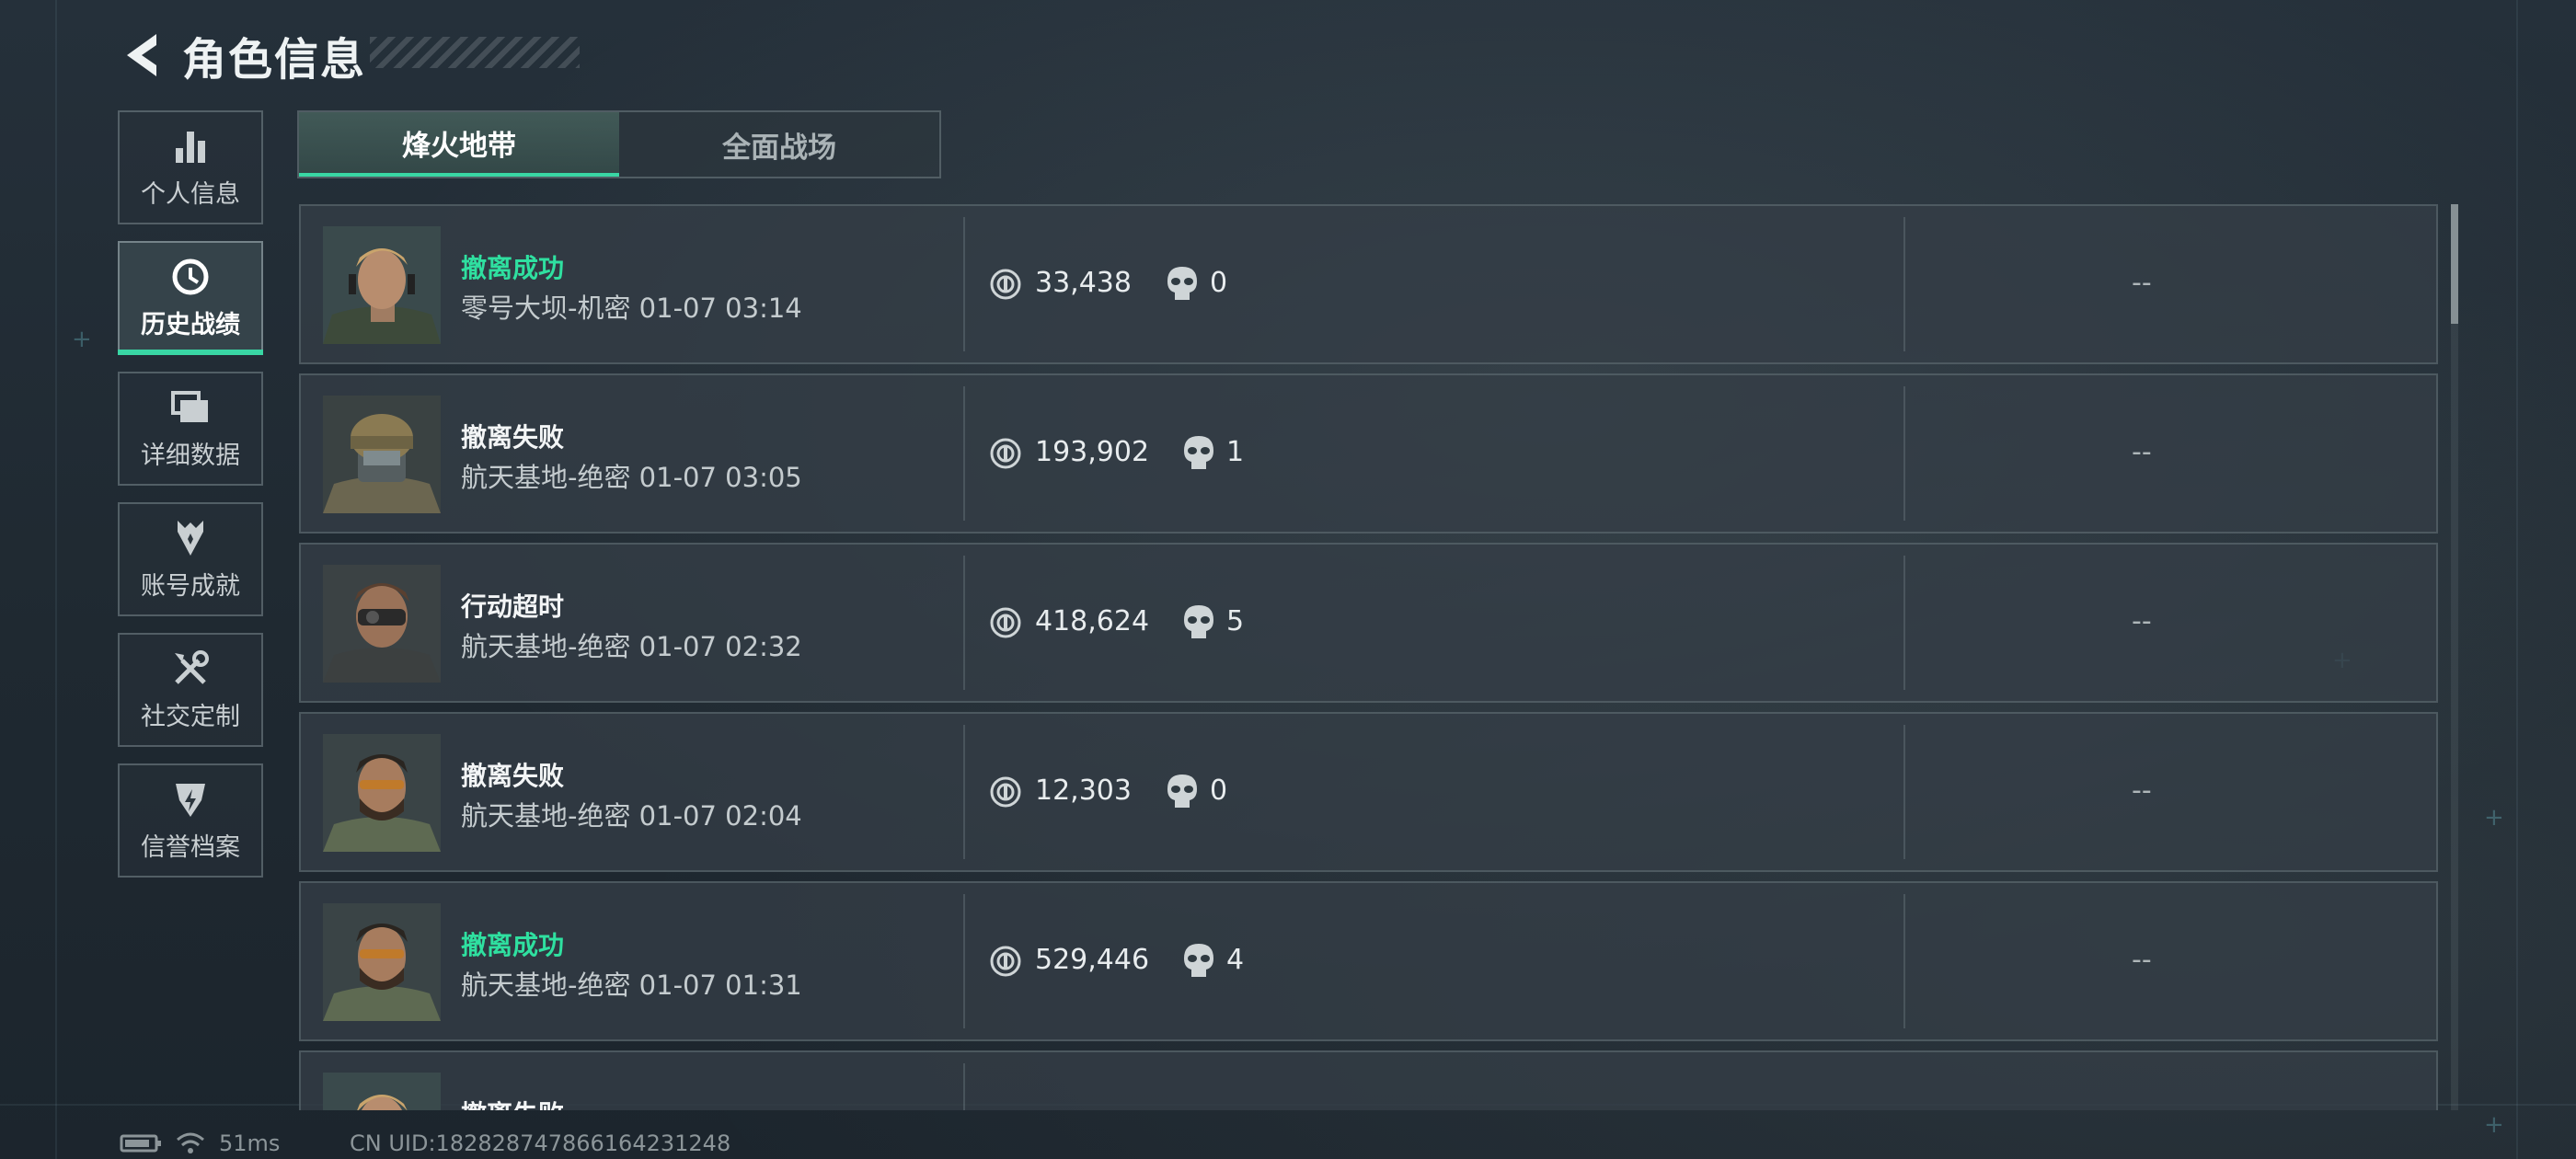 Image resolution: width=2576 pixels, height=1159 pixels. What do you see at coordinates (2454, 264) in the screenshot?
I see `scrollbar-thumb` at bounding box center [2454, 264].